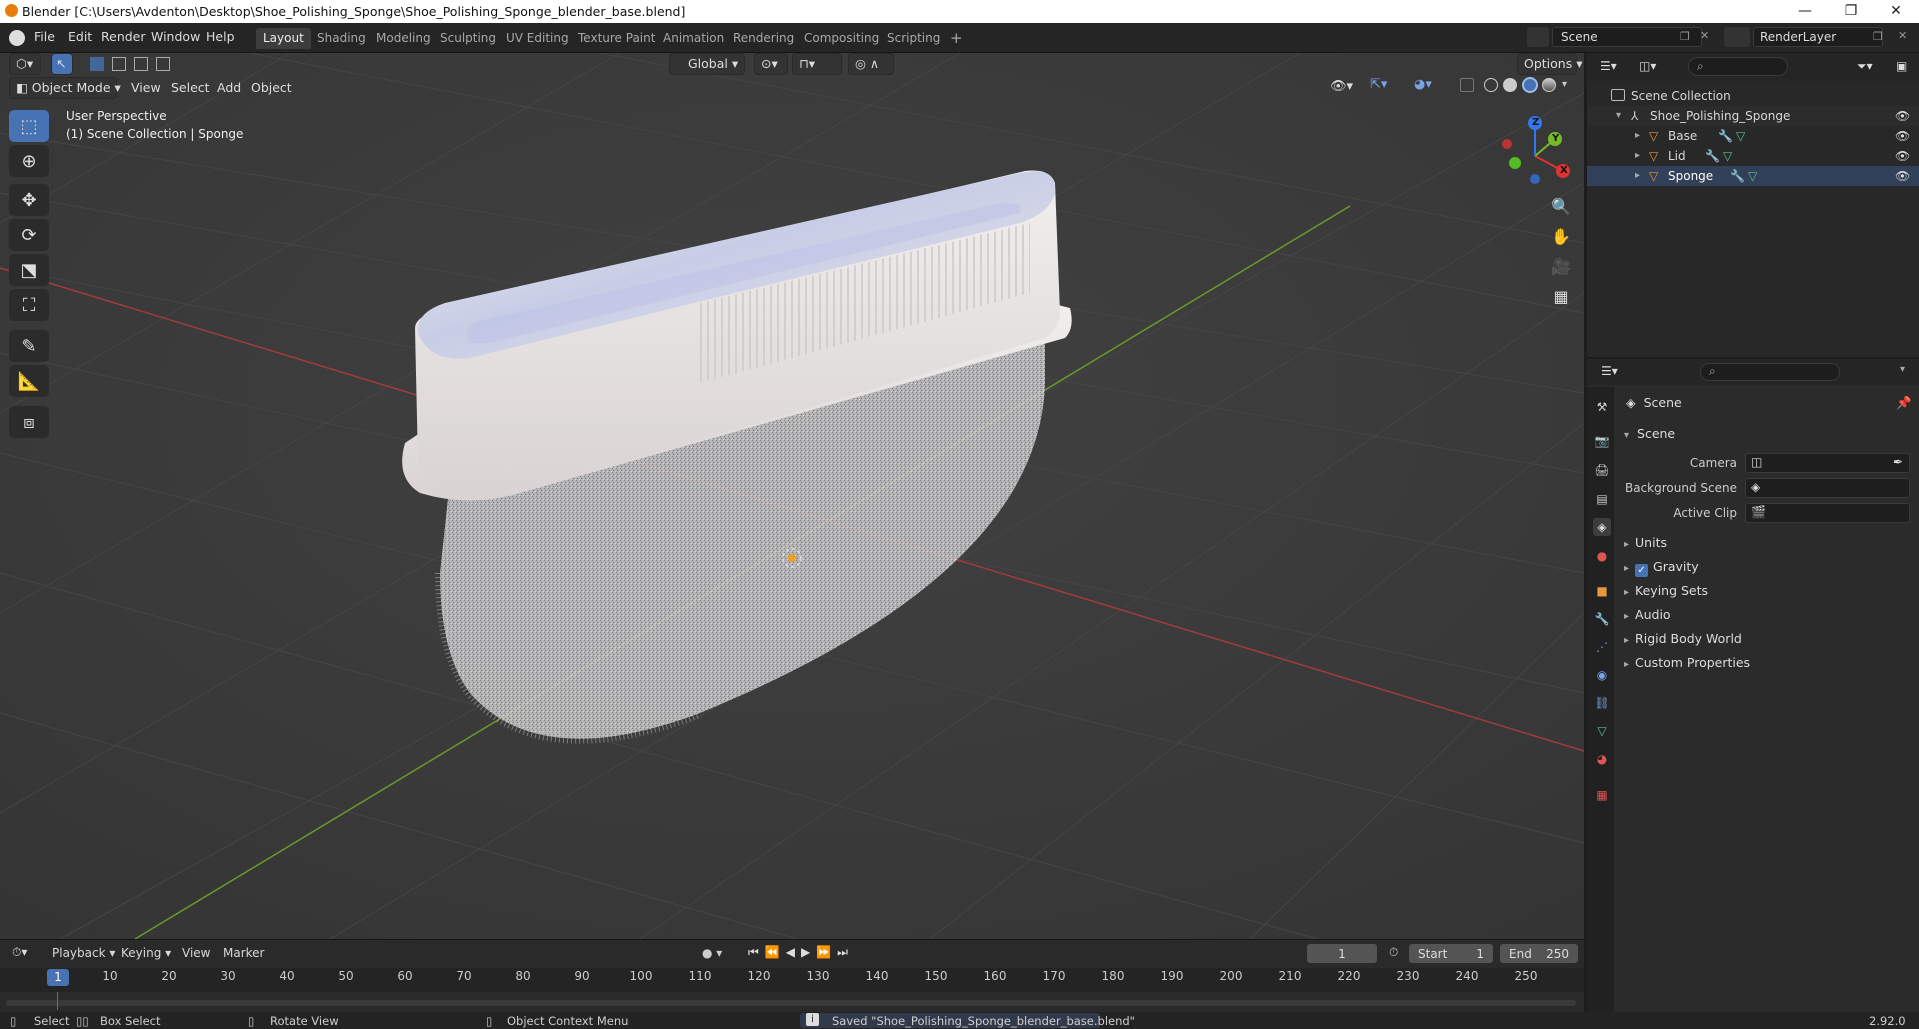 The width and height of the screenshot is (1919, 1029). Describe the element at coordinates (468, 38) in the screenshot. I see `tab-sculpting: Sculpting` at that location.